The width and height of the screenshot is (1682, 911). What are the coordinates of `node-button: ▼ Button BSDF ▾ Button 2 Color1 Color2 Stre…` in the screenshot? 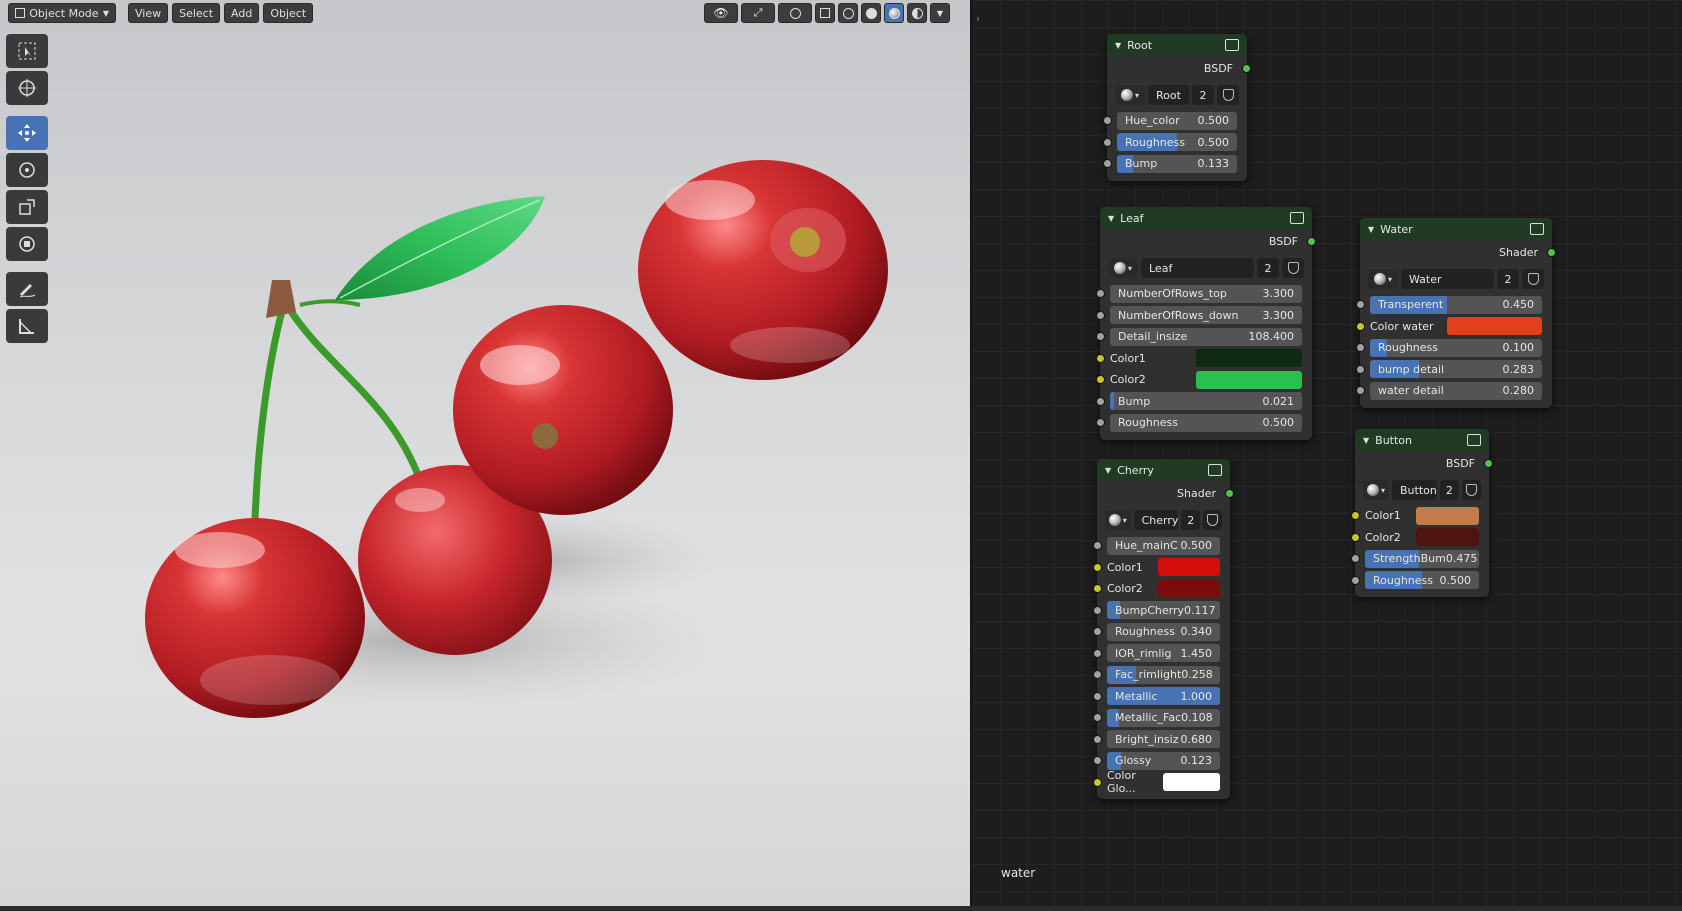 It's located at (1422, 513).